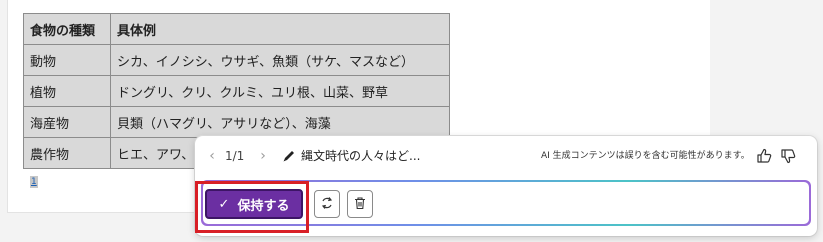 The height and width of the screenshot is (242, 823). I want to click on table-header-row: 食物の種類 具体例, so click(236, 29).